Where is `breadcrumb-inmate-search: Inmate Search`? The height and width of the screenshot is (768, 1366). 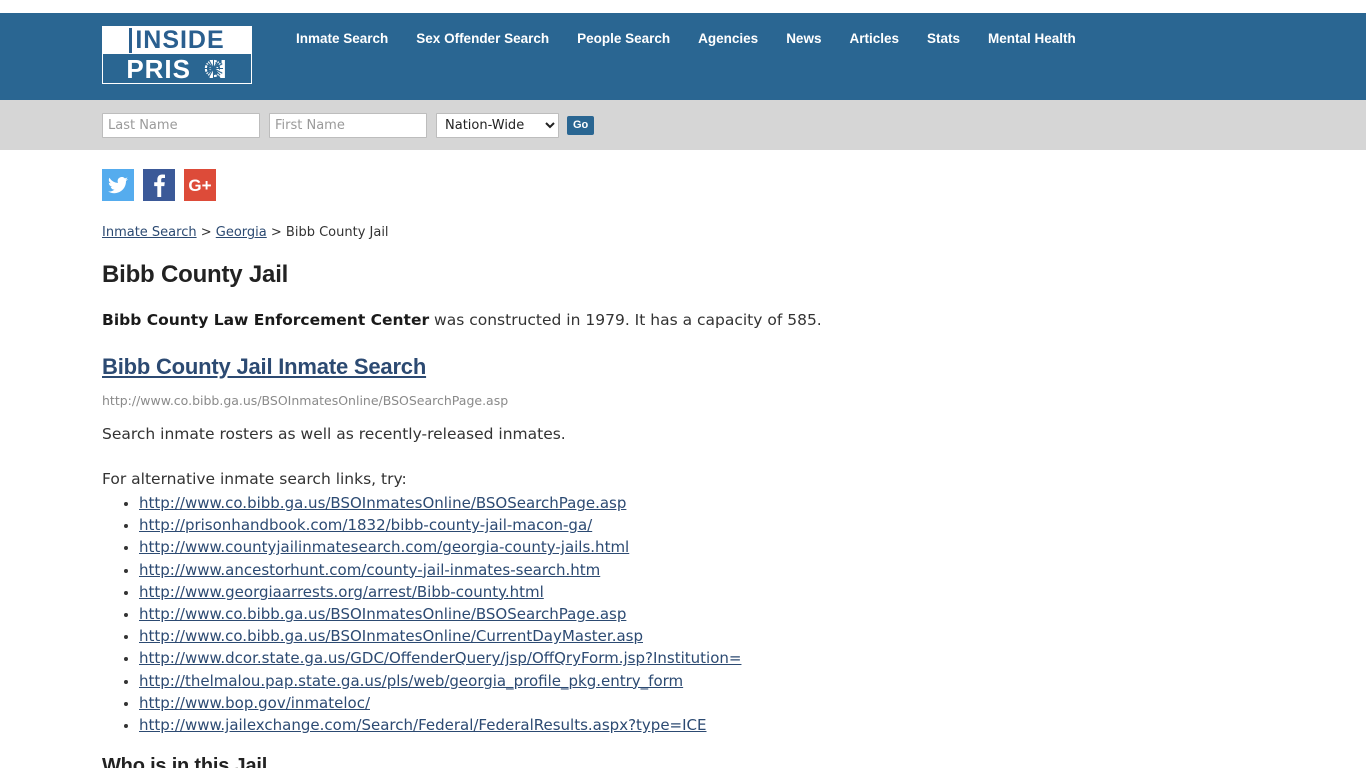 breadcrumb-inmate-search: Inmate Search is located at coordinates (149, 232).